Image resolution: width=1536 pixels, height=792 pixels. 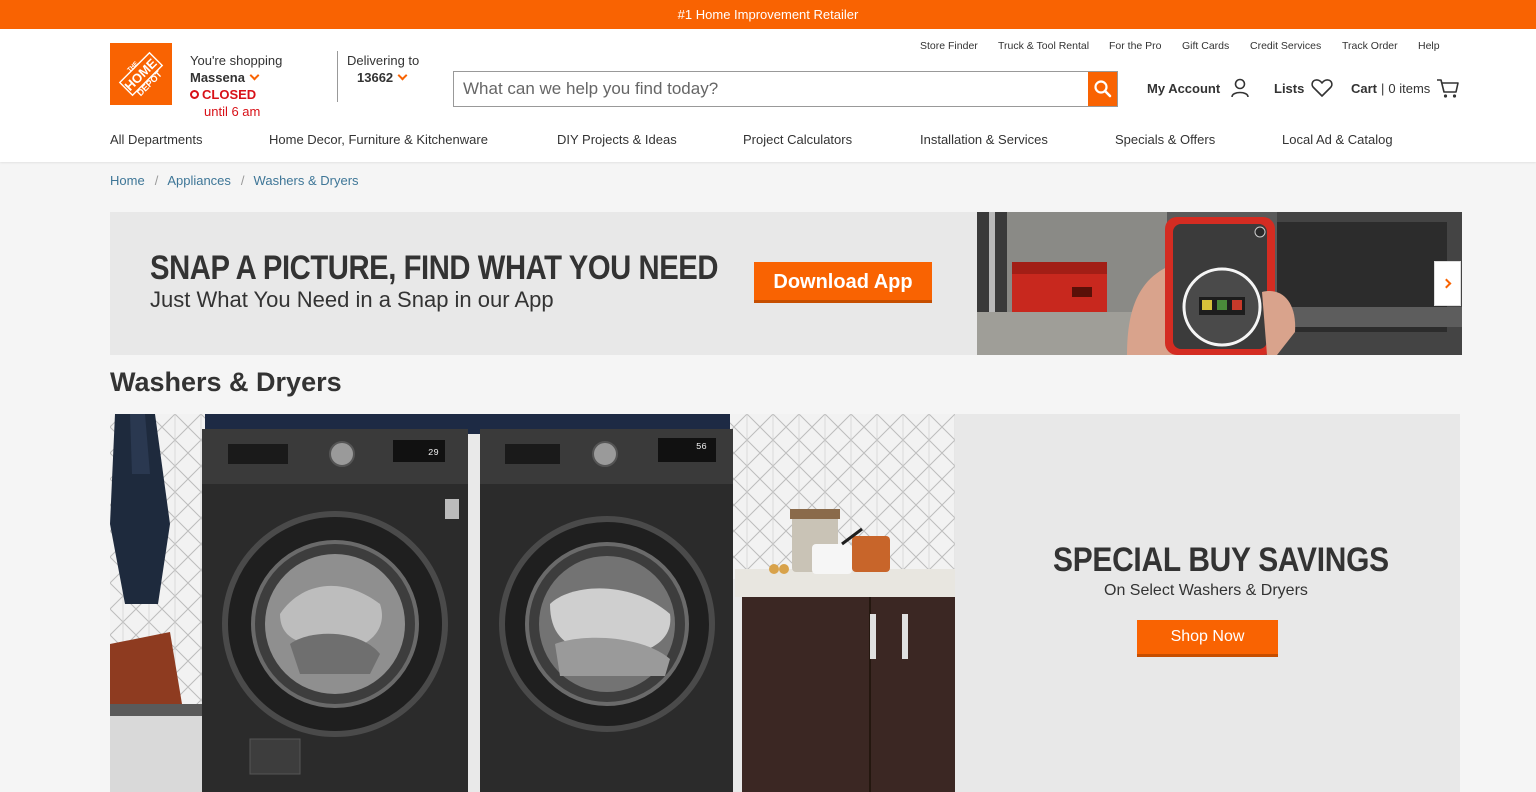 I want to click on nav-diy-projects: DIY Projects & Ideas, so click(x=617, y=139).